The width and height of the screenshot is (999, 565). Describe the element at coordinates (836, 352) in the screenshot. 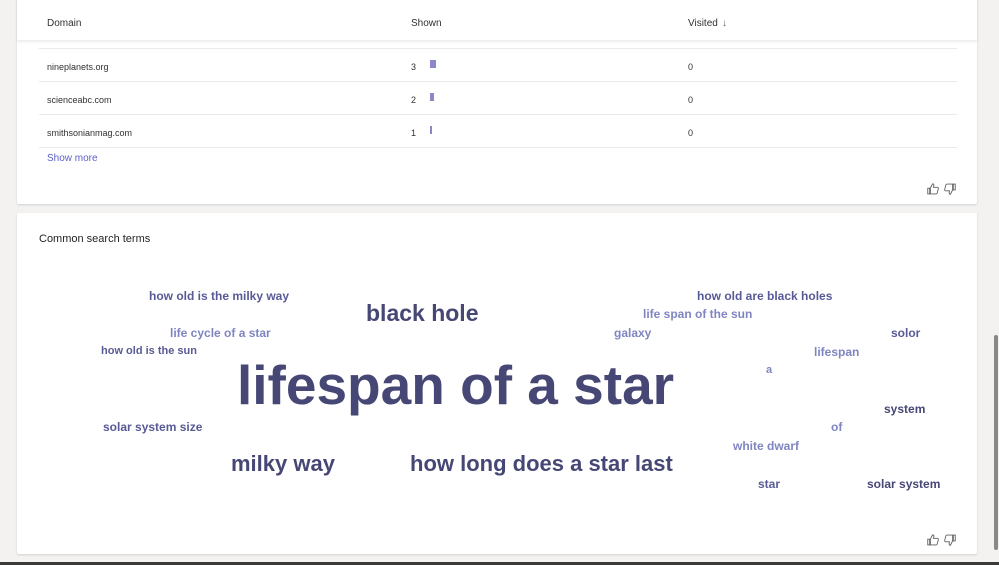

I see `word-cloud-term: lifespan` at that location.